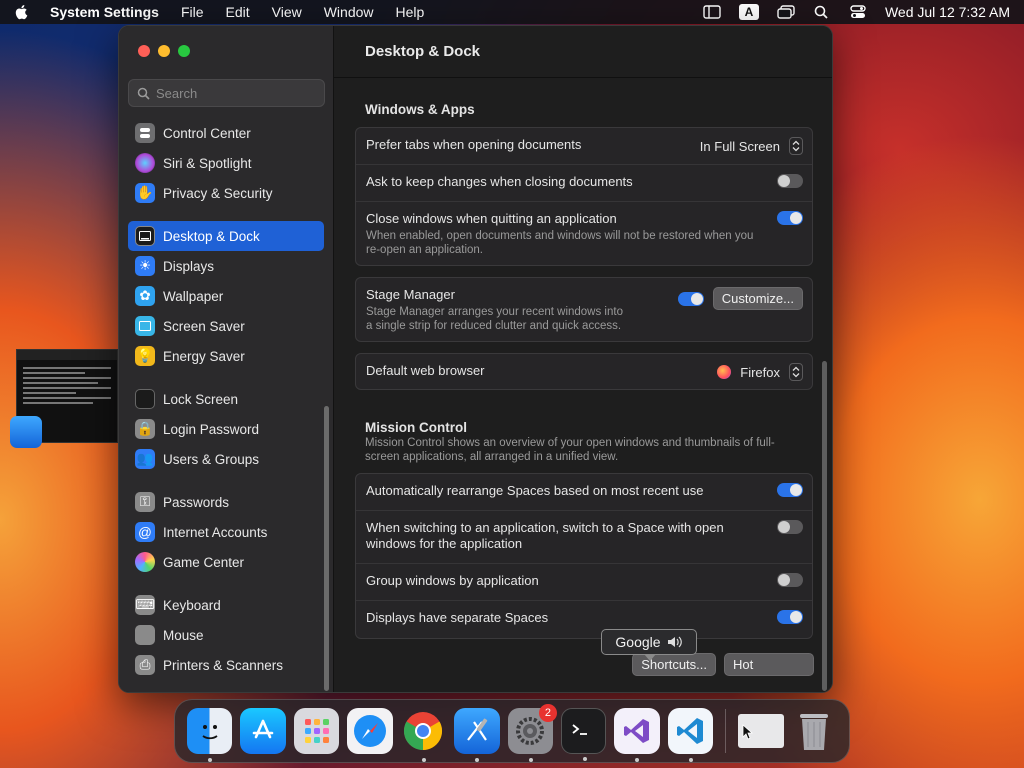 This screenshot has width=1024, height=768. What do you see at coordinates (790, 218) in the screenshot?
I see `close-windows-toggle` at bounding box center [790, 218].